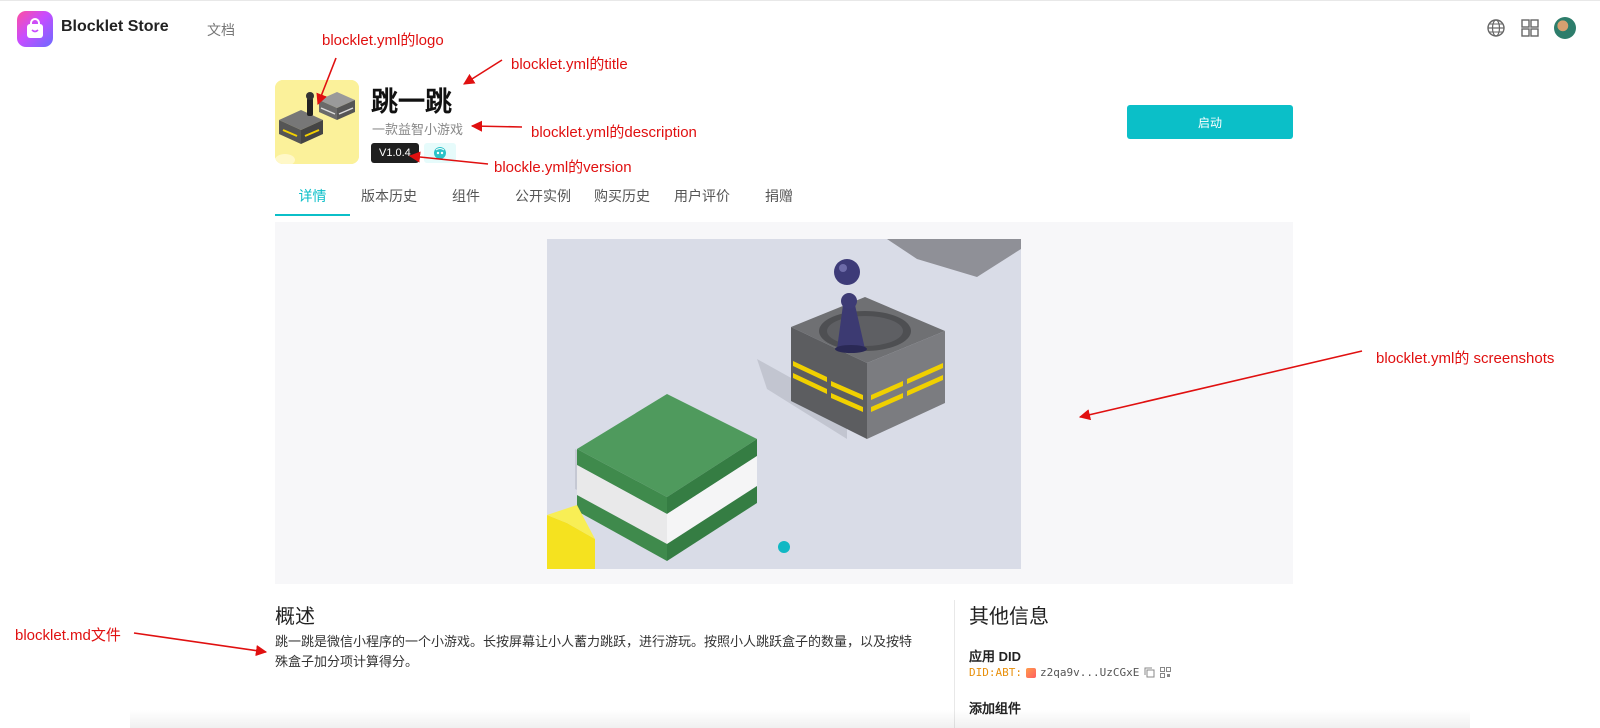  What do you see at coordinates (466, 197) in the screenshot?
I see `tab-components: 组件` at bounding box center [466, 197].